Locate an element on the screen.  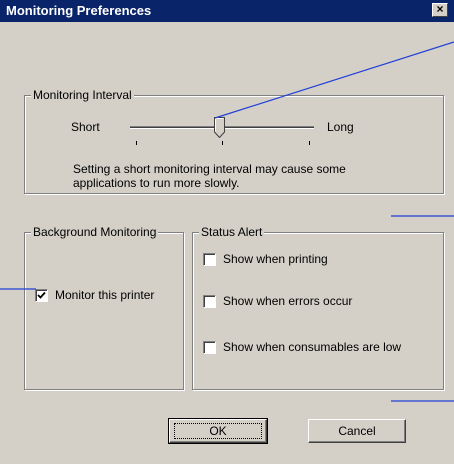
slider-short-label: Short is located at coordinates (85, 127).